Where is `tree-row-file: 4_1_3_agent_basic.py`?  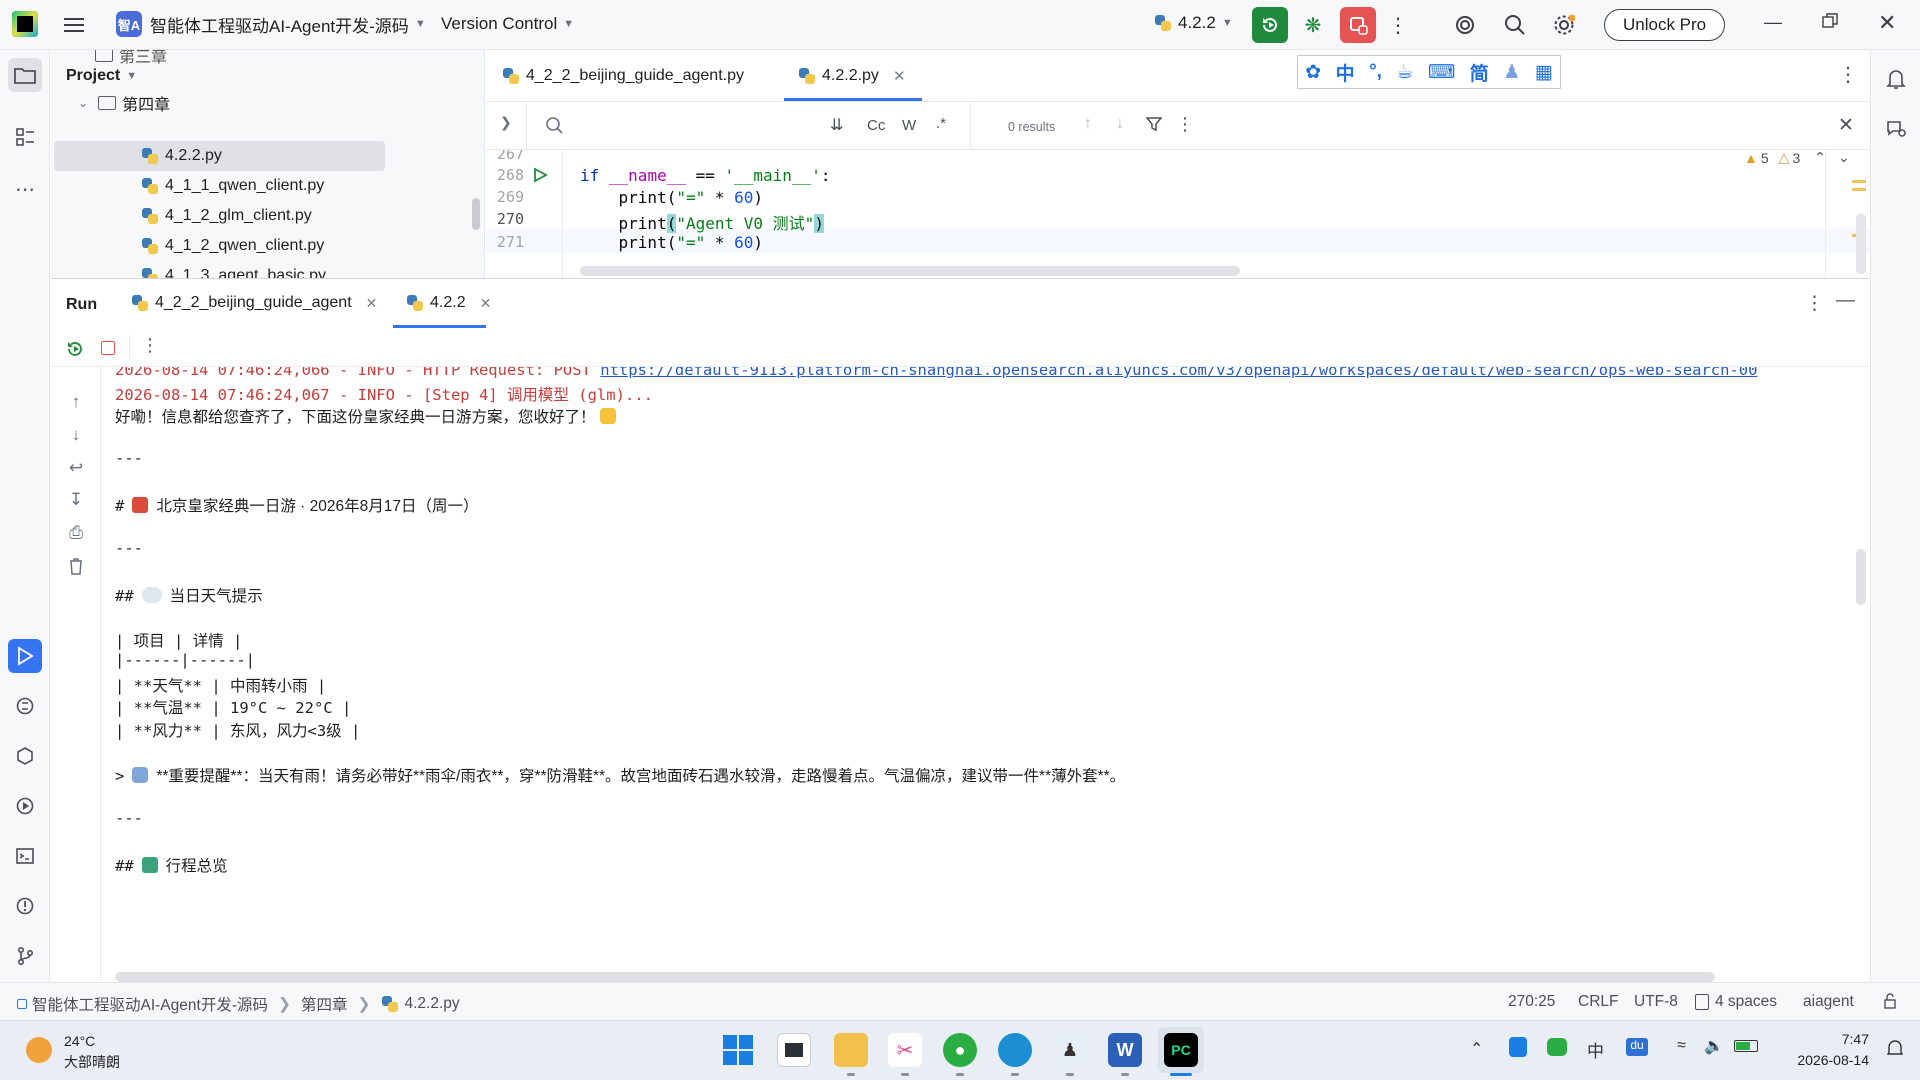
tree-row-file: 4_1_3_agent_basic.py is located at coordinates (233, 270).